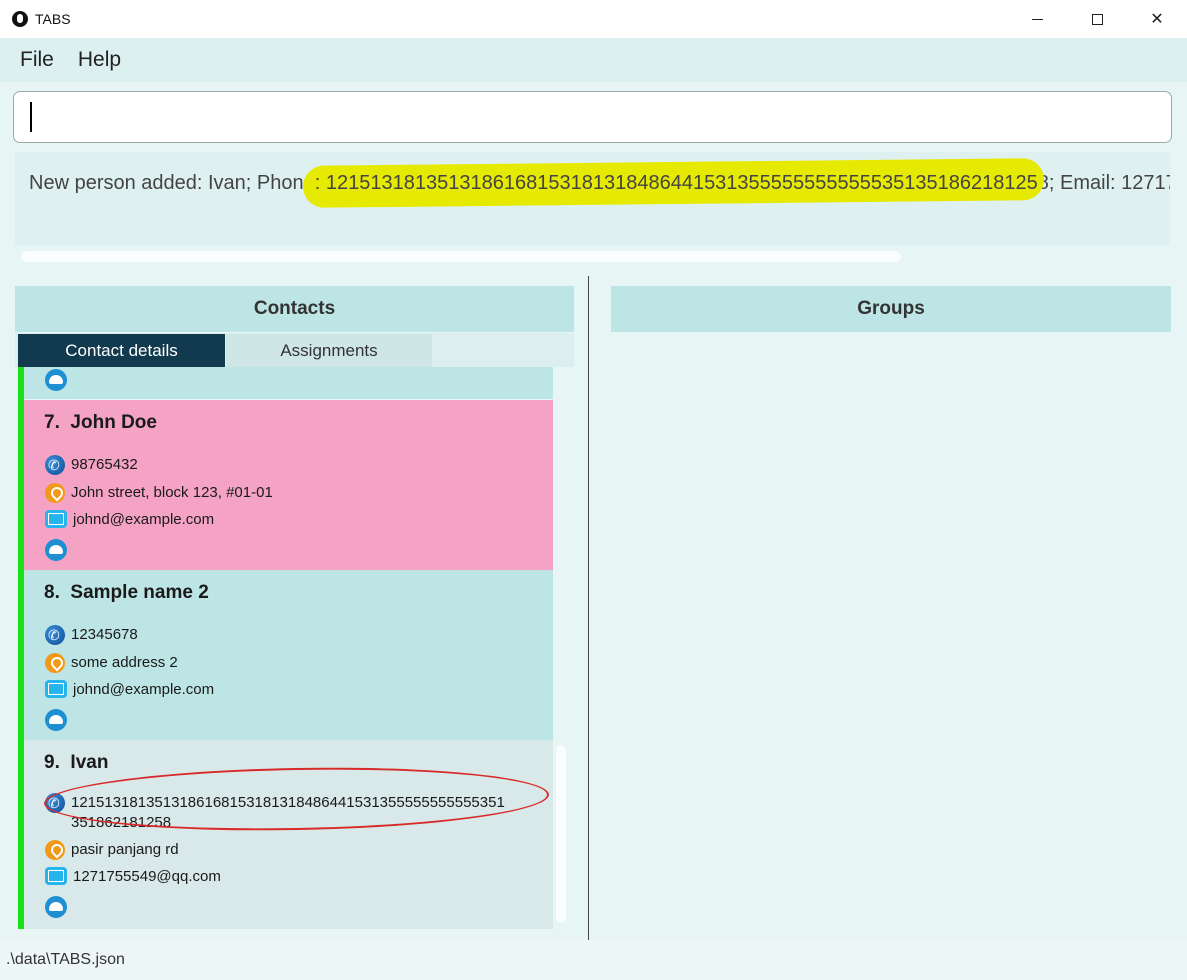 Image resolution: width=1187 pixels, height=980 pixels. I want to click on panel-divider, so click(588, 608).